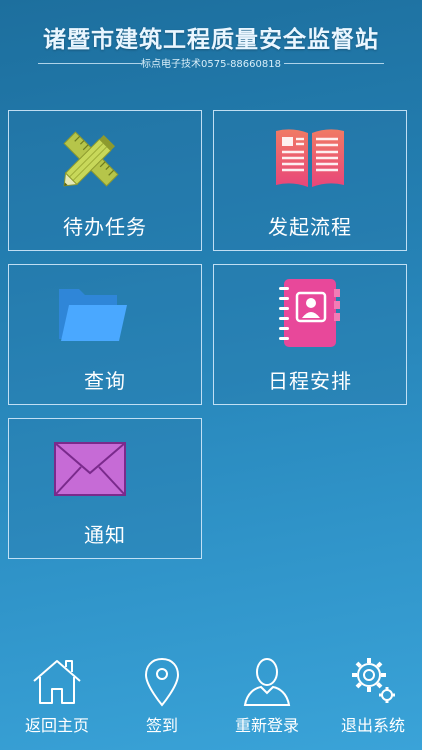 The height and width of the screenshot is (750, 422). What do you see at coordinates (211, 700) in the screenshot?
I see `bottom-tabbar: 返回主页 签到 重新登录 退出系统` at bounding box center [211, 700].